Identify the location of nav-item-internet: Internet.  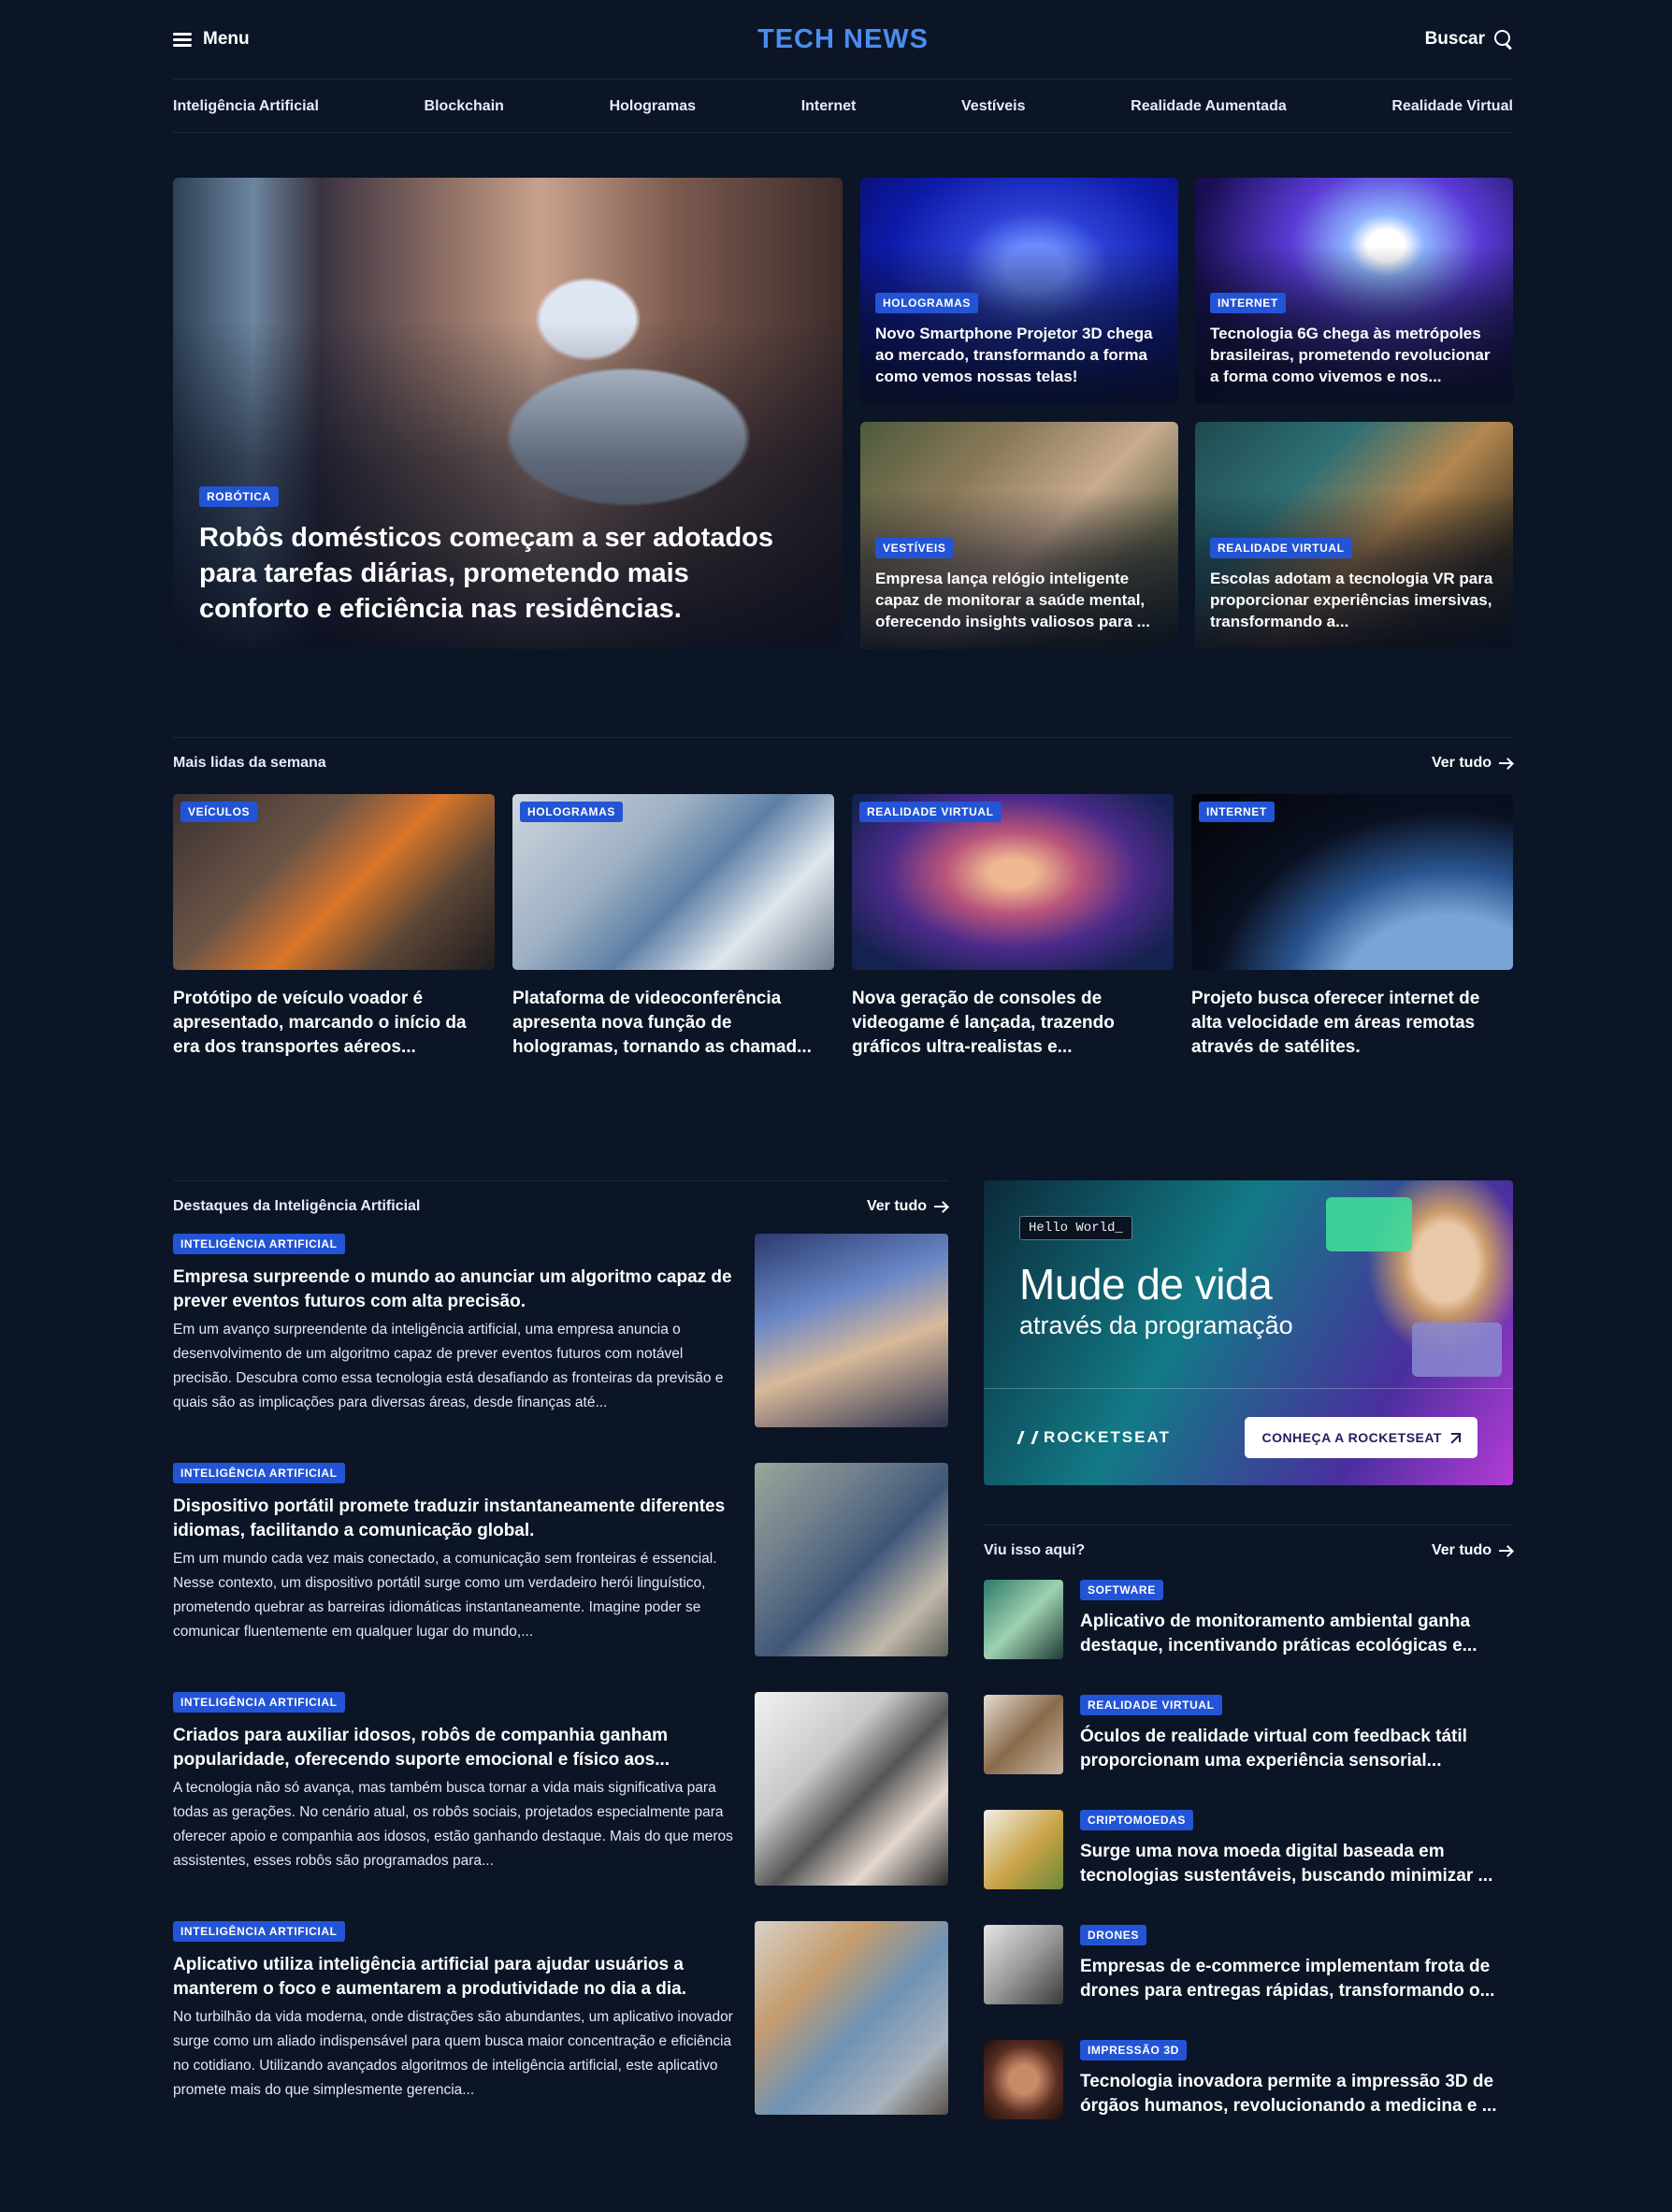
(829, 107).